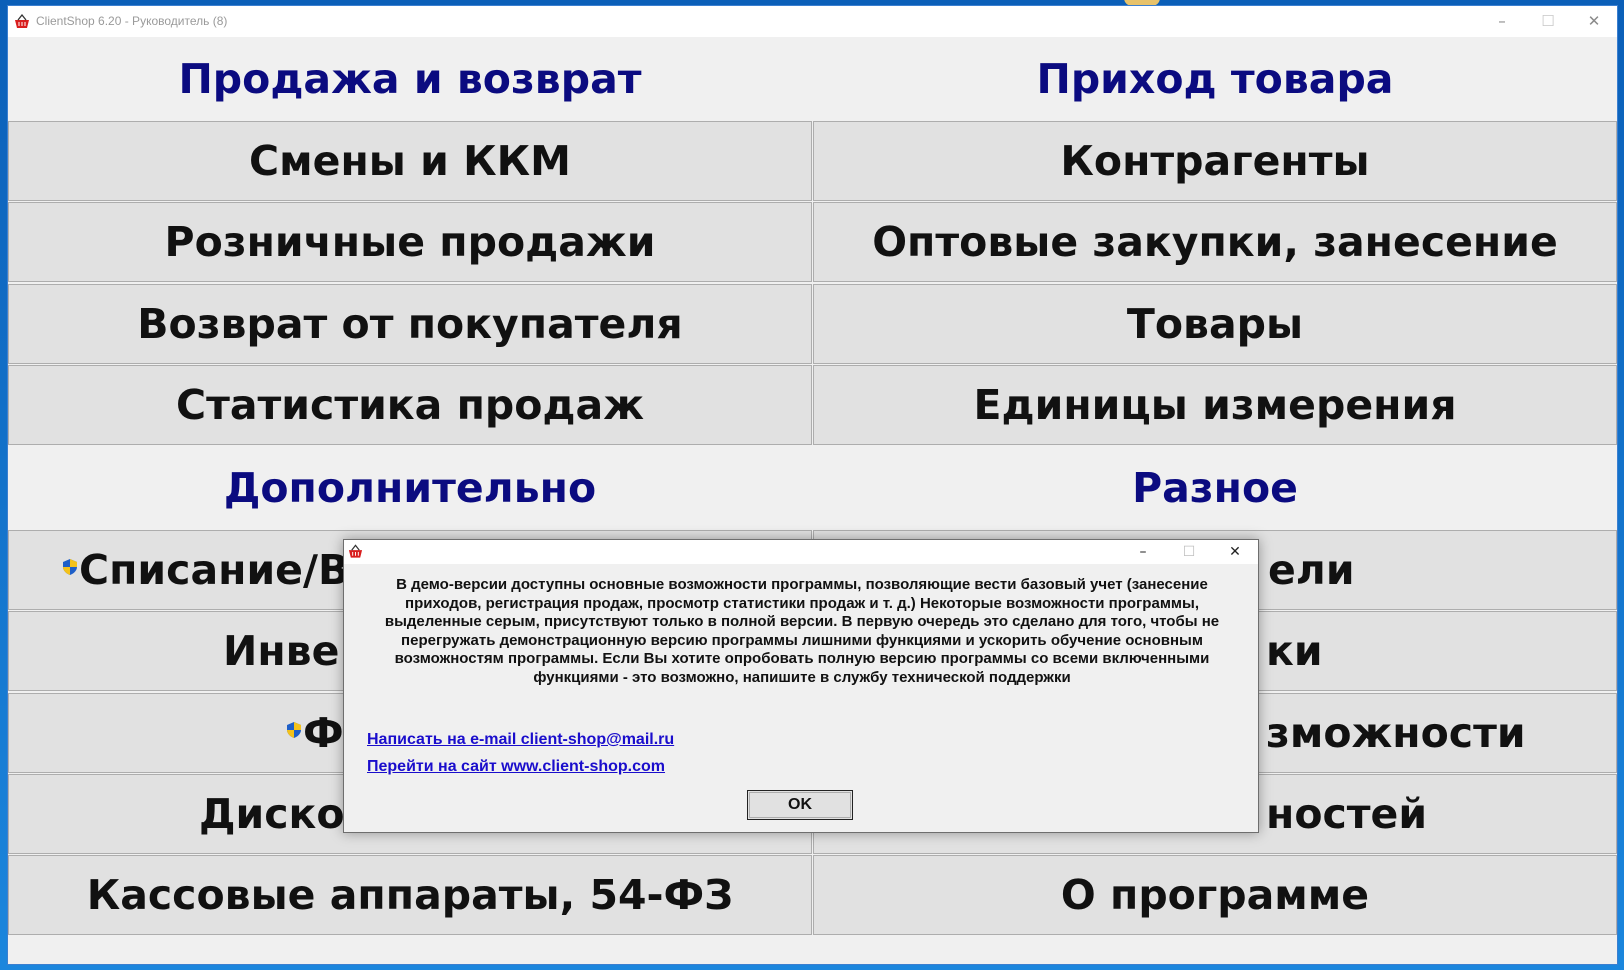 Image resolution: width=1624 pixels, height=970 pixels. I want to click on section-header-sales: Продажа и возврат, so click(410, 79).